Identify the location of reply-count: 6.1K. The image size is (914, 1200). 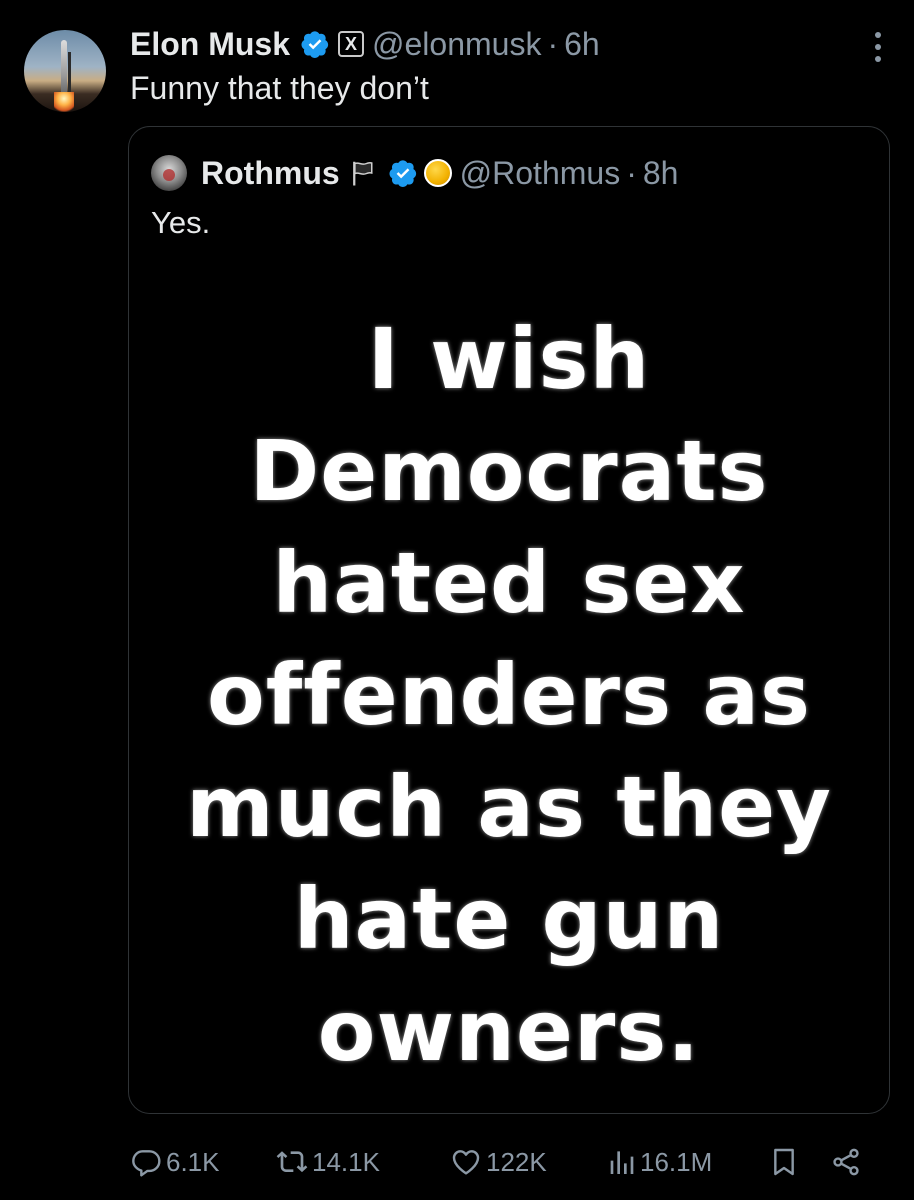
(193, 1161).